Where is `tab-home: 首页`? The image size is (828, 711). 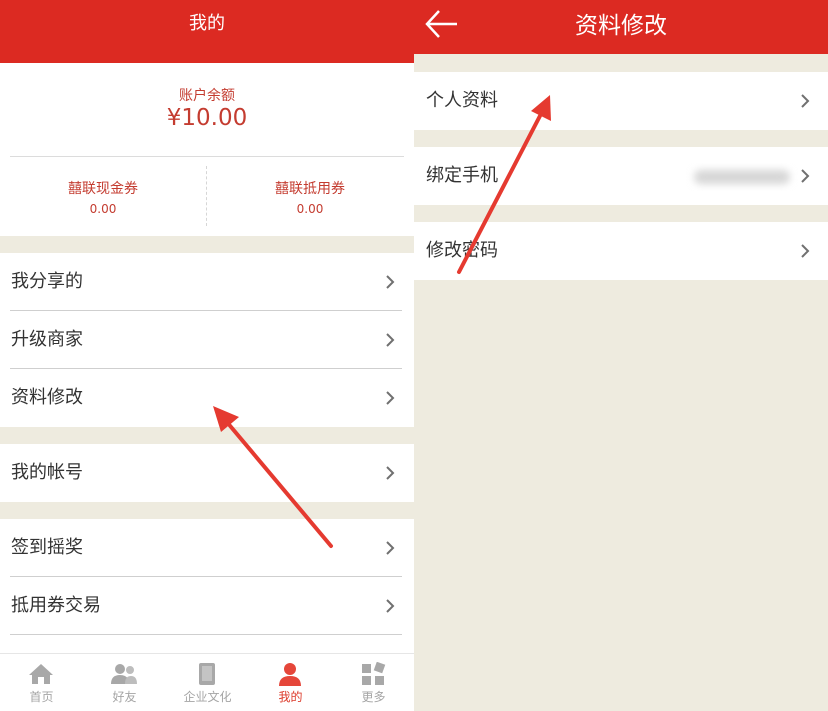
tab-home: 首页 is located at coordinates (41, 682).